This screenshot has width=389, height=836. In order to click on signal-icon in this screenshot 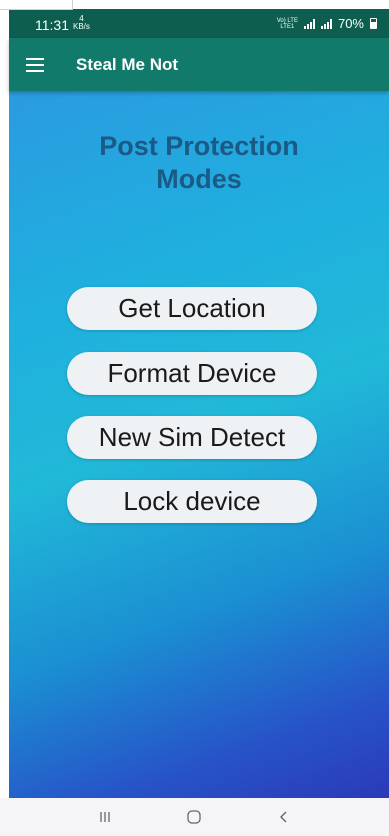, I will do `click(309, 23)`.